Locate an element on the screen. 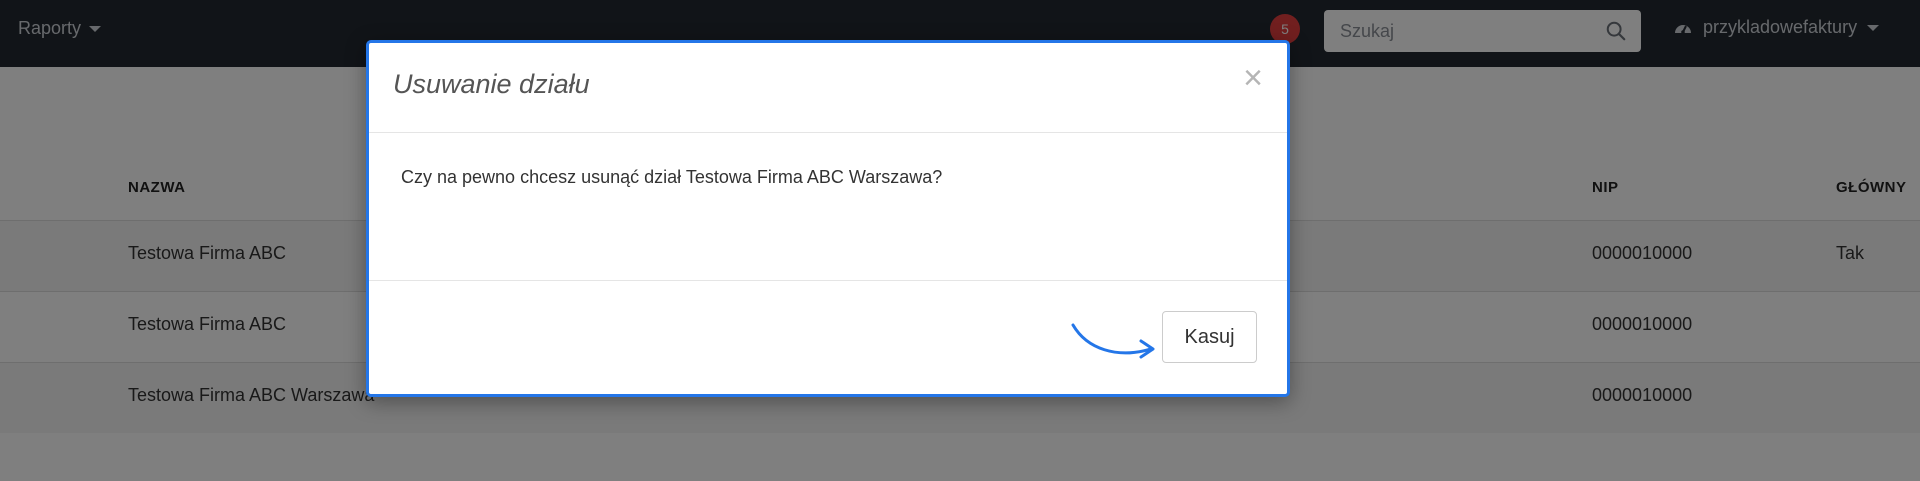 The width and height of the screenshot is (1920, 481). modal-footer: Kasuj is located at coordinates (828, 337).